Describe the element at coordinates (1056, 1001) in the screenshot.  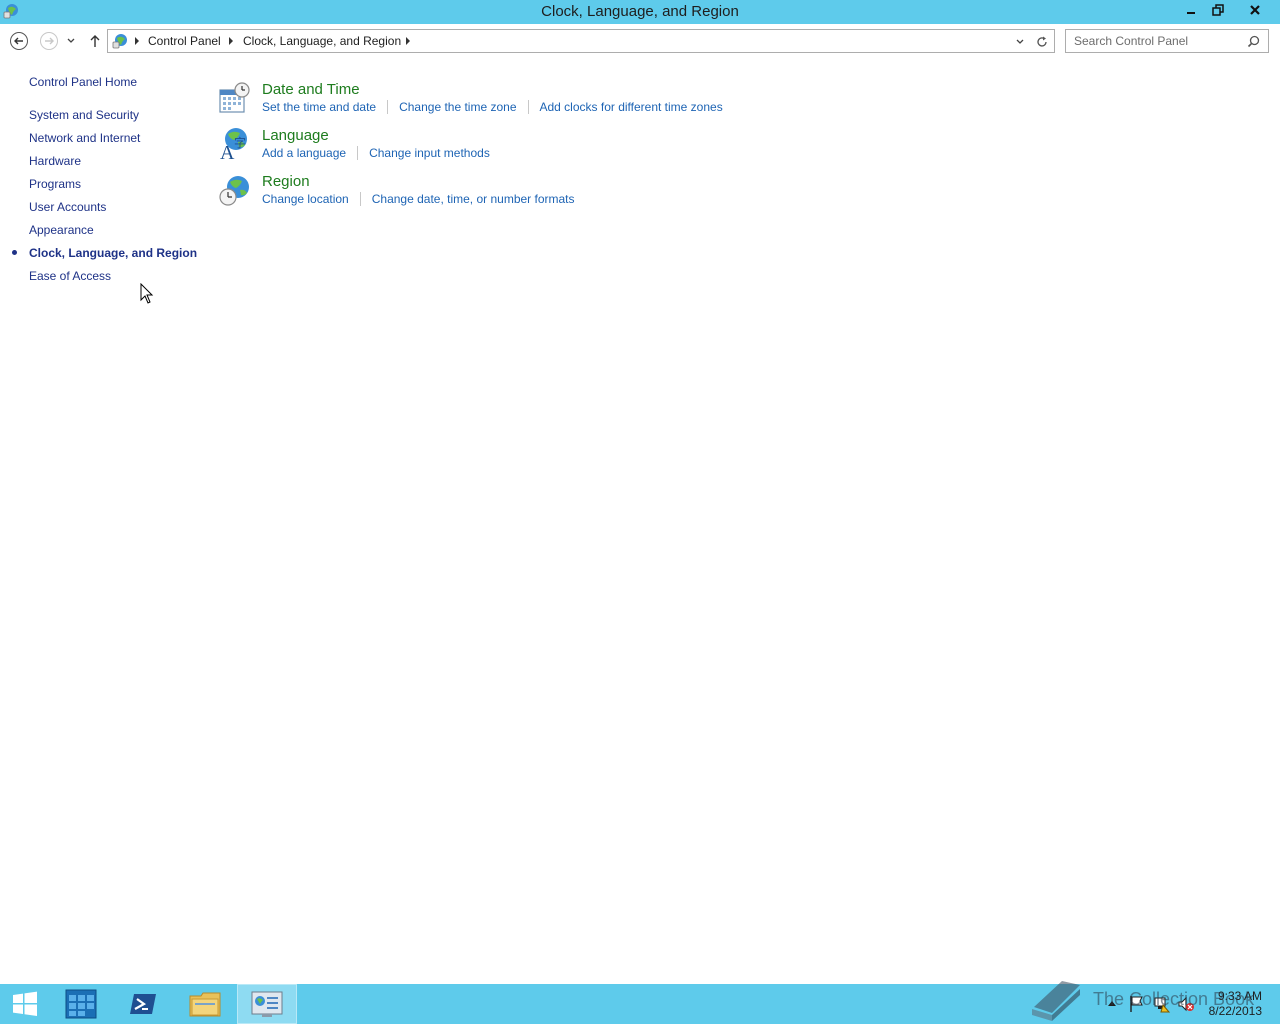
I see `book-icon` at that location.